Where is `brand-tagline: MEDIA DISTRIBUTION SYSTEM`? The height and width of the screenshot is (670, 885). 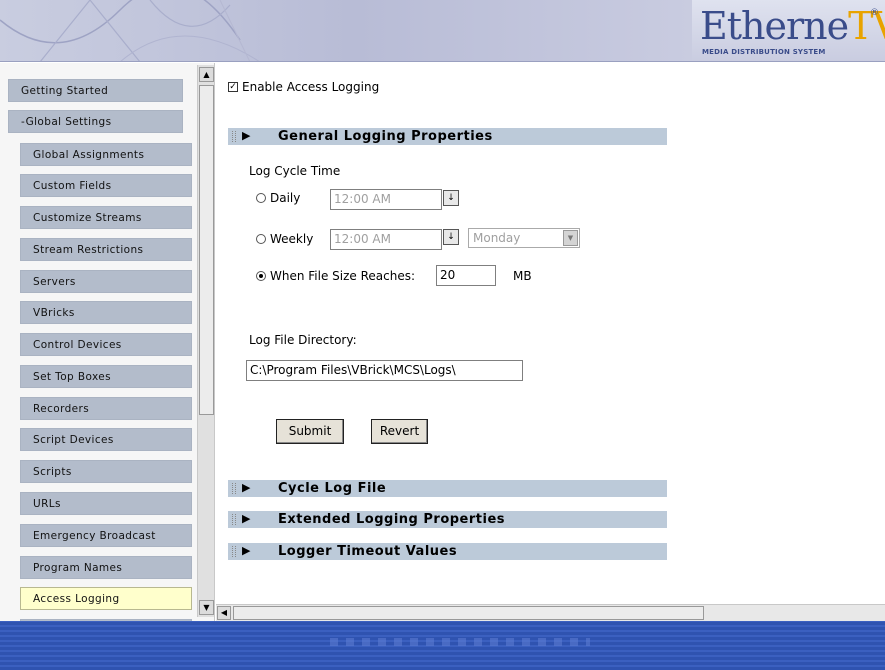
brand-tagline: MEDIA DISTRIBUTION SYSTEM is located at coordinates (764, 52).